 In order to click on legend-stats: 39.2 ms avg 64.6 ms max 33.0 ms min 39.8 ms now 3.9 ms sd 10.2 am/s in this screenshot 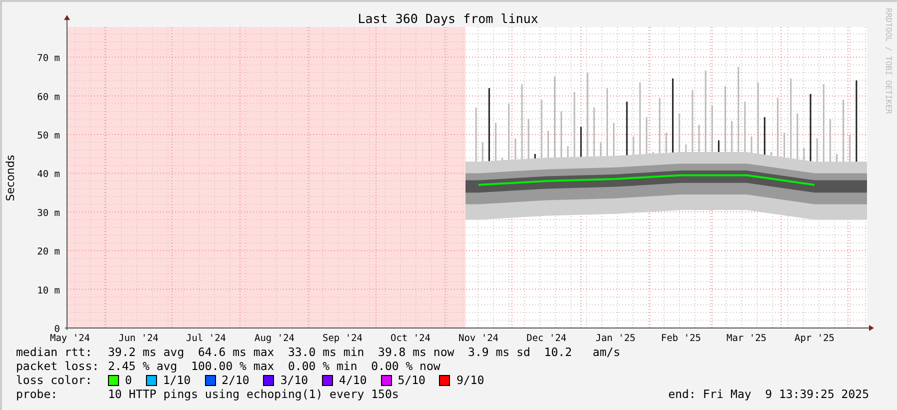, I will do `click(364, 352)`.